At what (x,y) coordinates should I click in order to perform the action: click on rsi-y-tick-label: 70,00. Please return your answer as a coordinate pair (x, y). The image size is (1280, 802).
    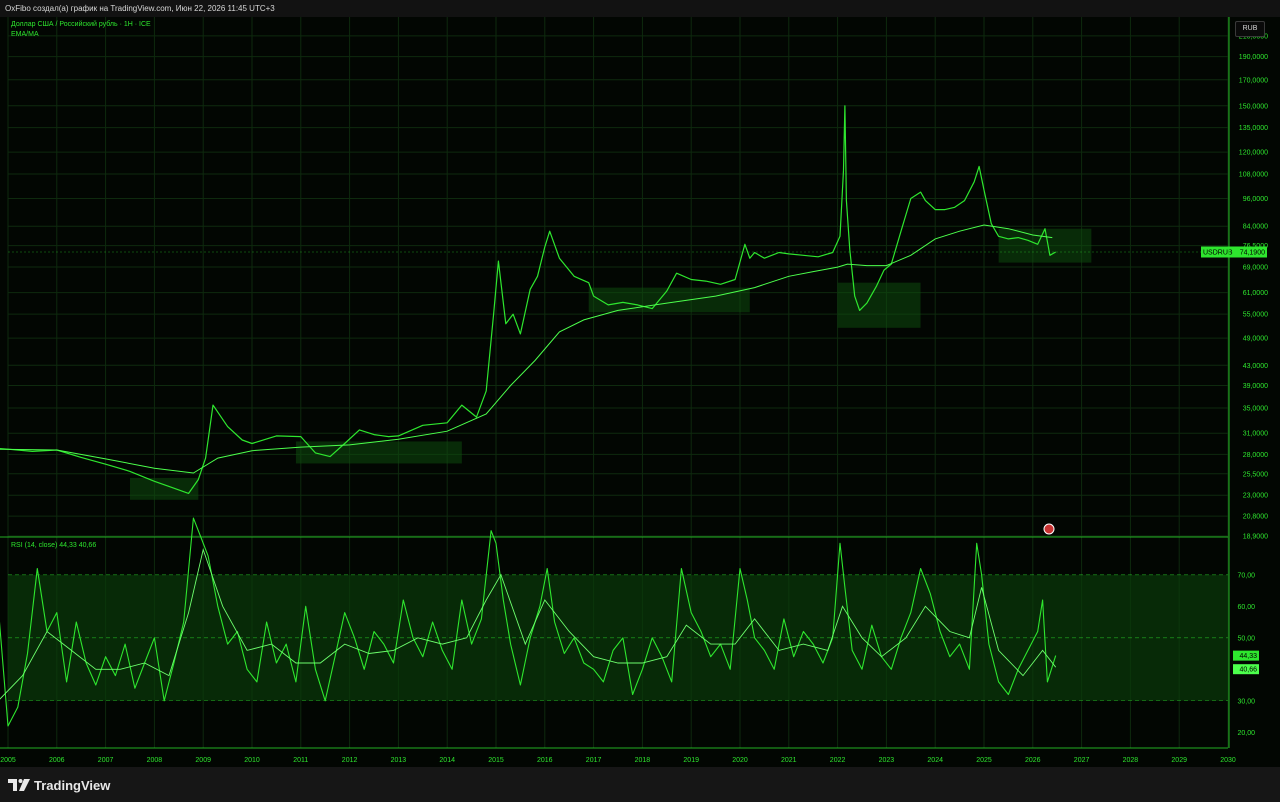
    Looking at the image, I should click on (1246, 575).